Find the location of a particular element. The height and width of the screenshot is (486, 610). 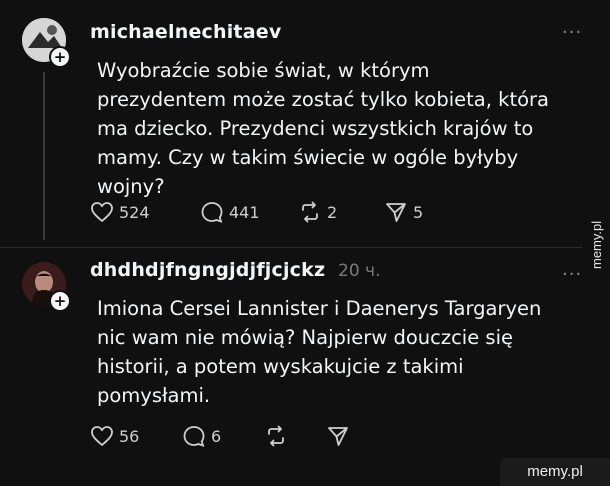

watermark-side: memy.pl is located at coordinates (596, 245).